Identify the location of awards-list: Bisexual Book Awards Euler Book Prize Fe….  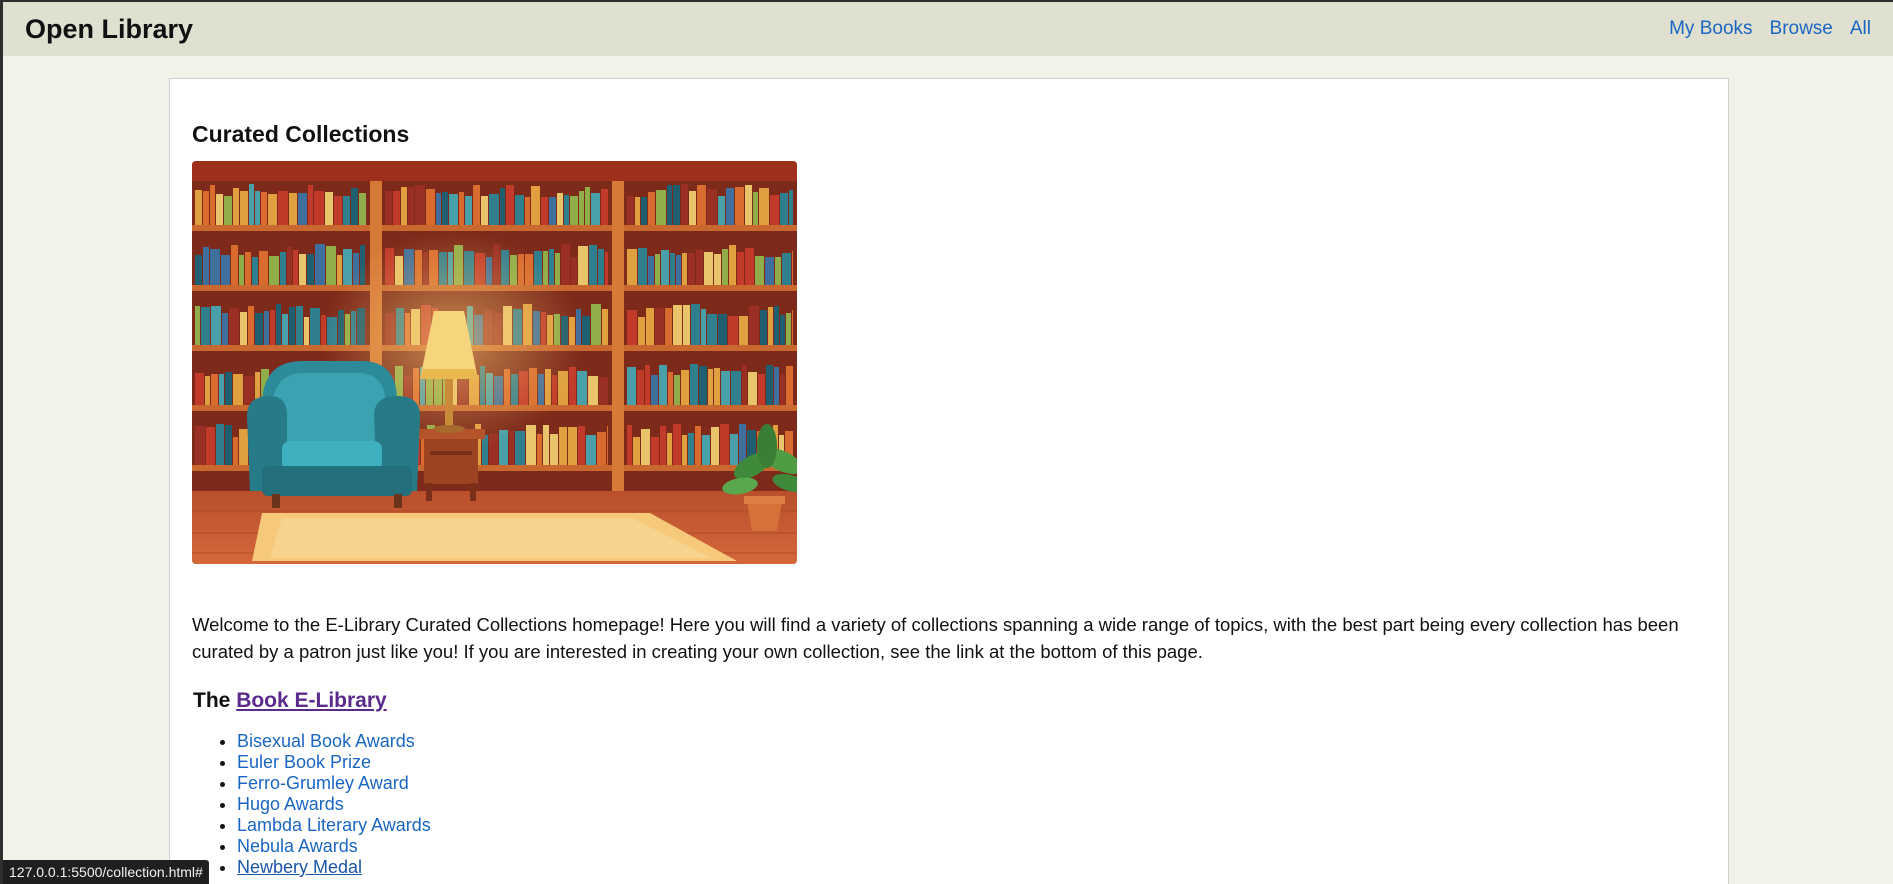
(949, 804).